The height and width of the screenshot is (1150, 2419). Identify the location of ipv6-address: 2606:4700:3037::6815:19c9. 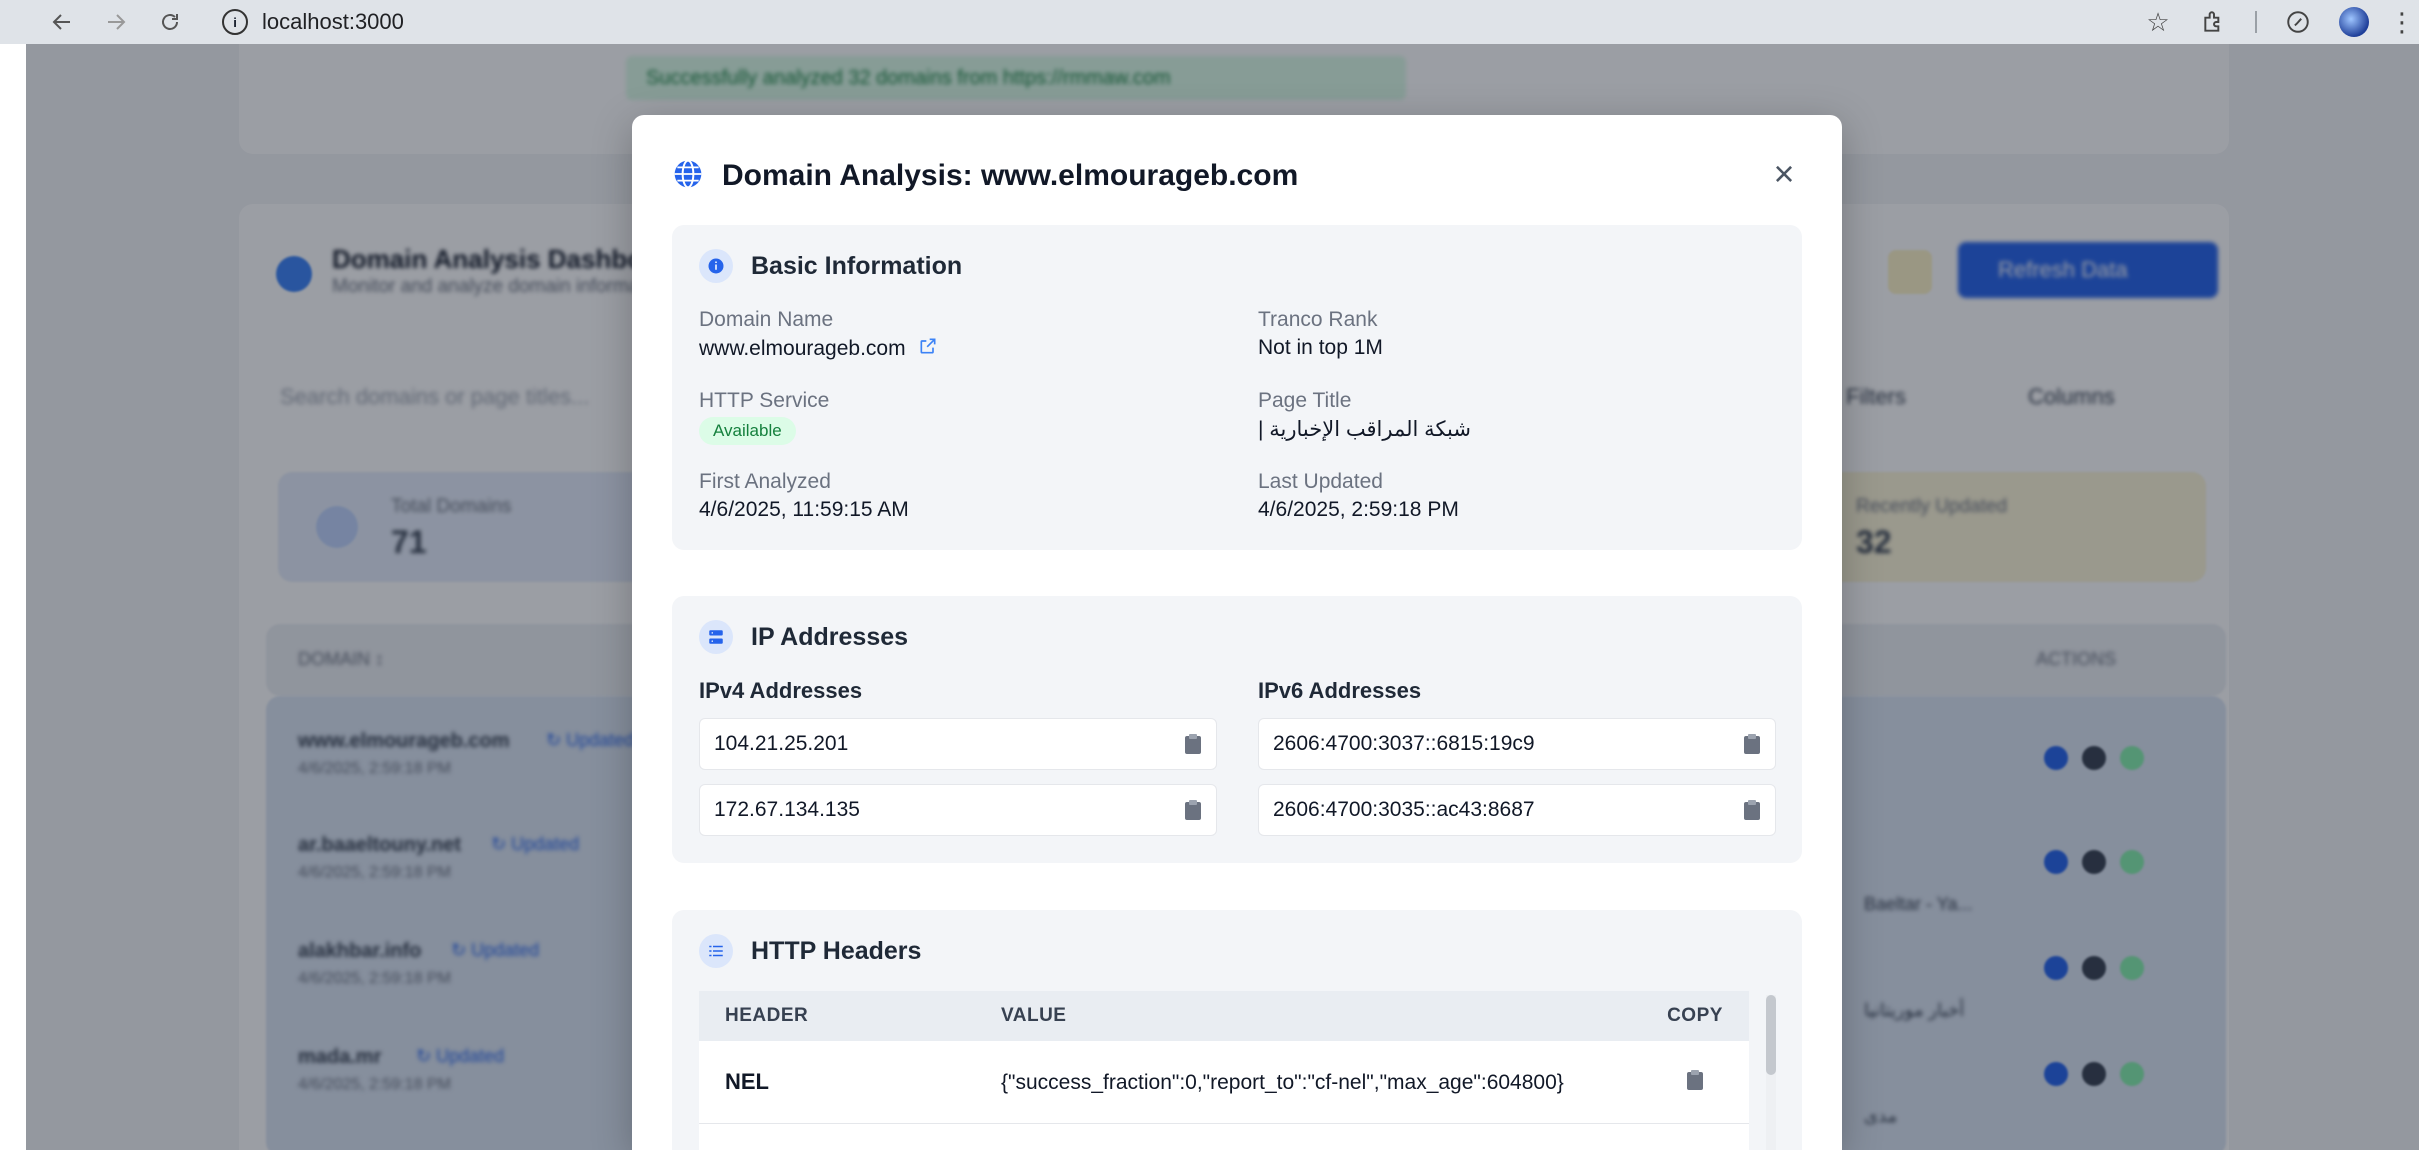
(1404, 743).